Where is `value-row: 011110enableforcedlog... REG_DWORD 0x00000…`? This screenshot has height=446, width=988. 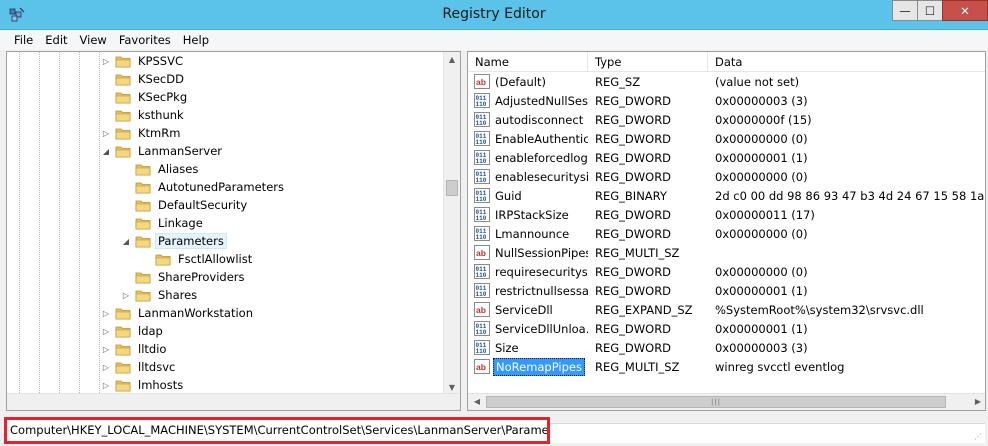 value-row: 011110enableforcedlog... REG_DWORD 0x00000… is located at coordinates (718, 157).